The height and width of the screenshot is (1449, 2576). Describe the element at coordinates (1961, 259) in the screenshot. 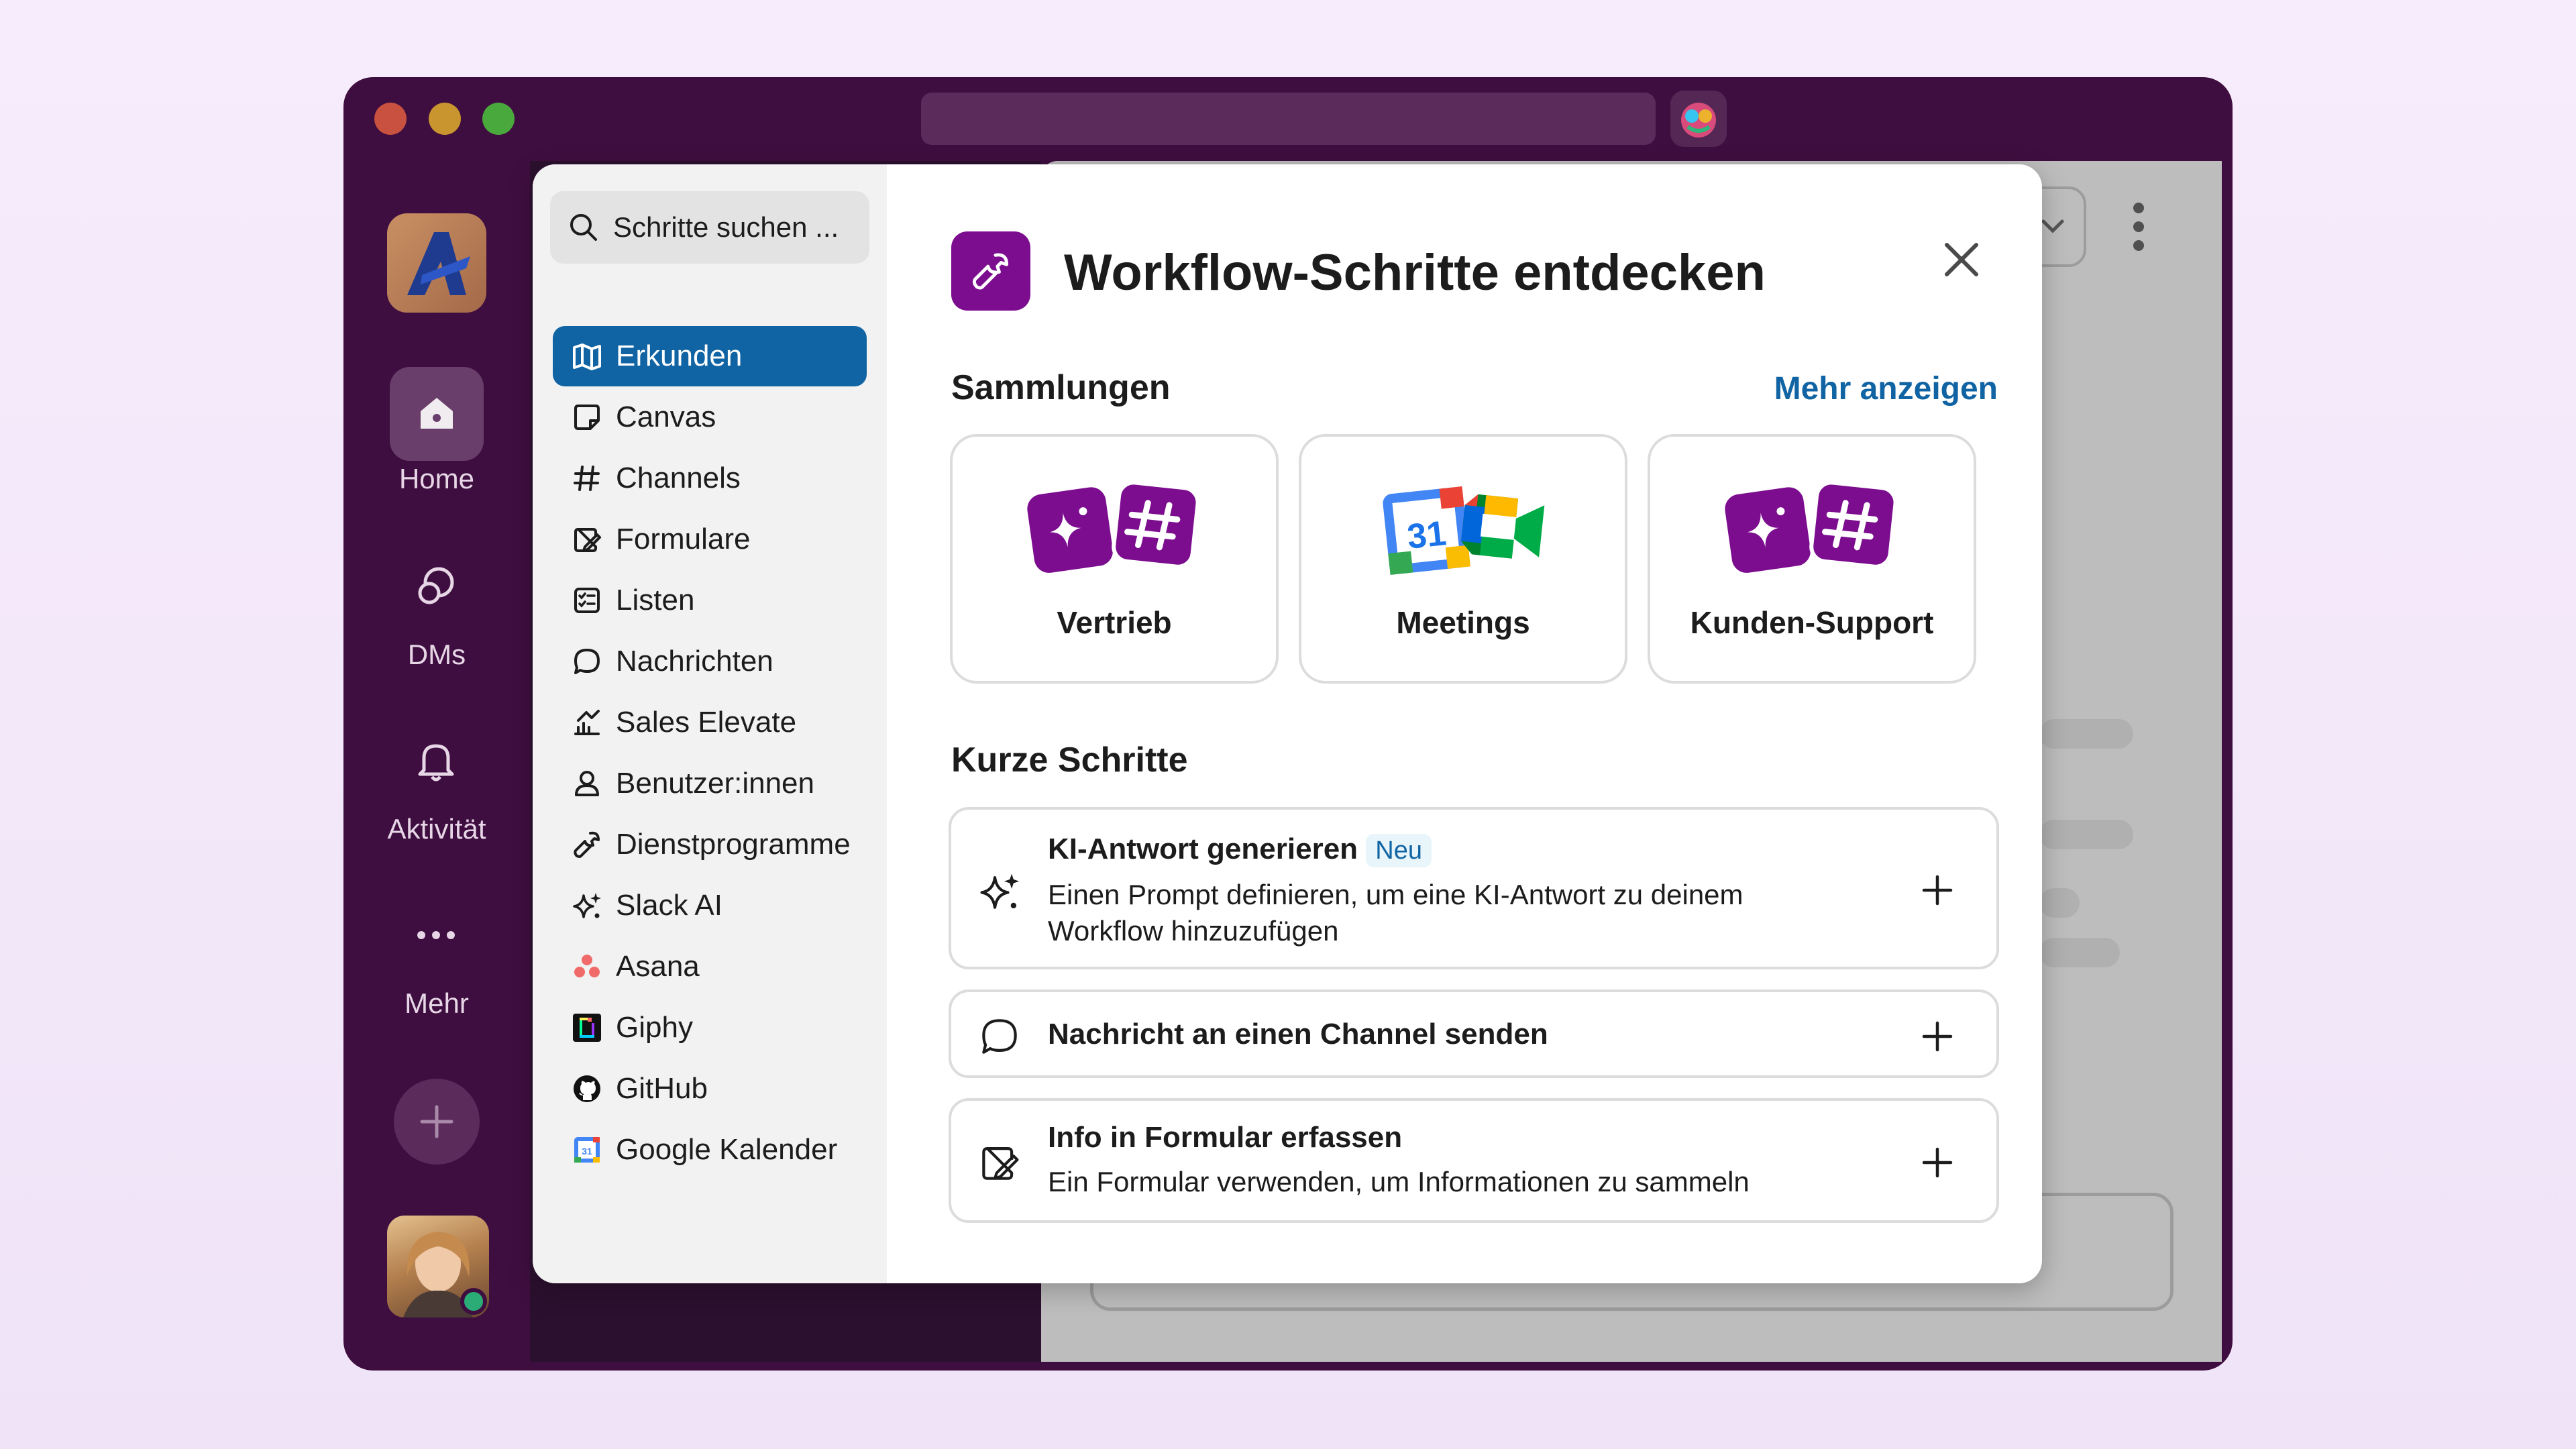

I see `close-icon` at that location.